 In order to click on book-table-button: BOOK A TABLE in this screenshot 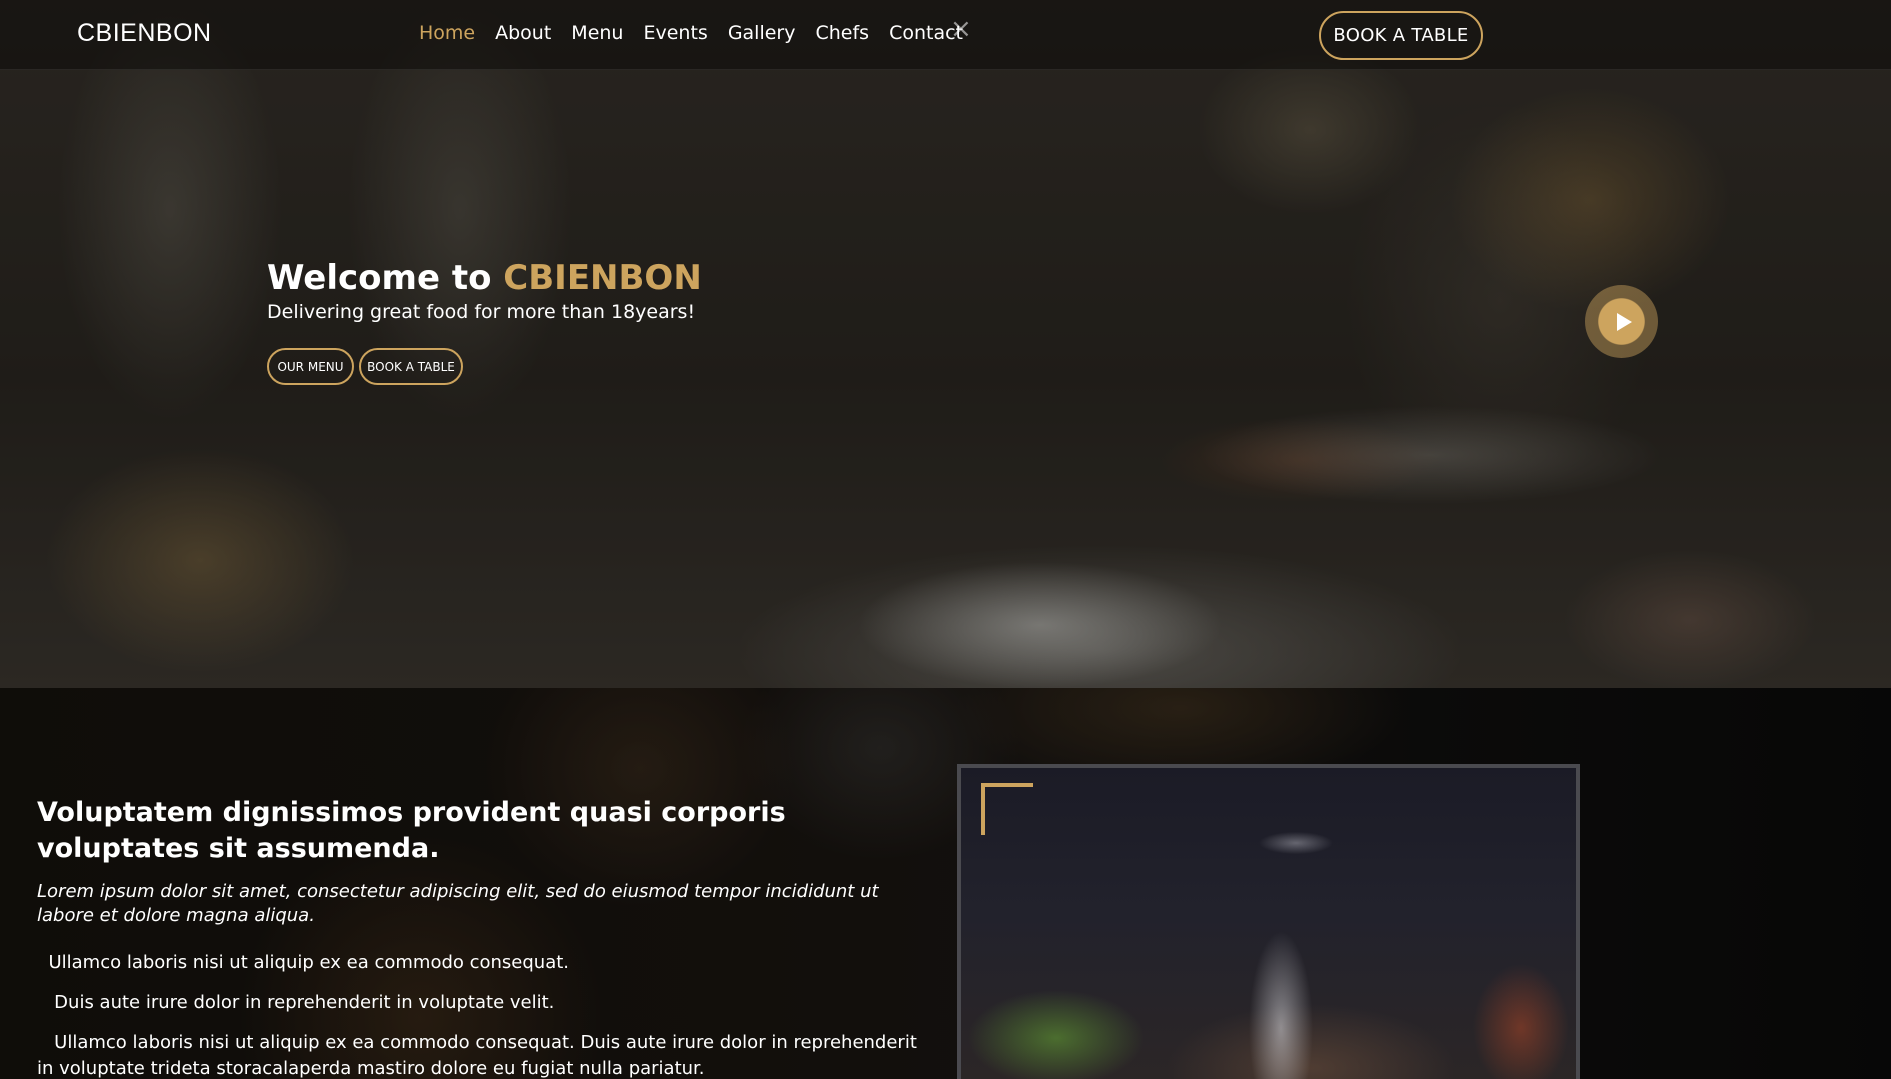, I will do `click(1401, 35)`.